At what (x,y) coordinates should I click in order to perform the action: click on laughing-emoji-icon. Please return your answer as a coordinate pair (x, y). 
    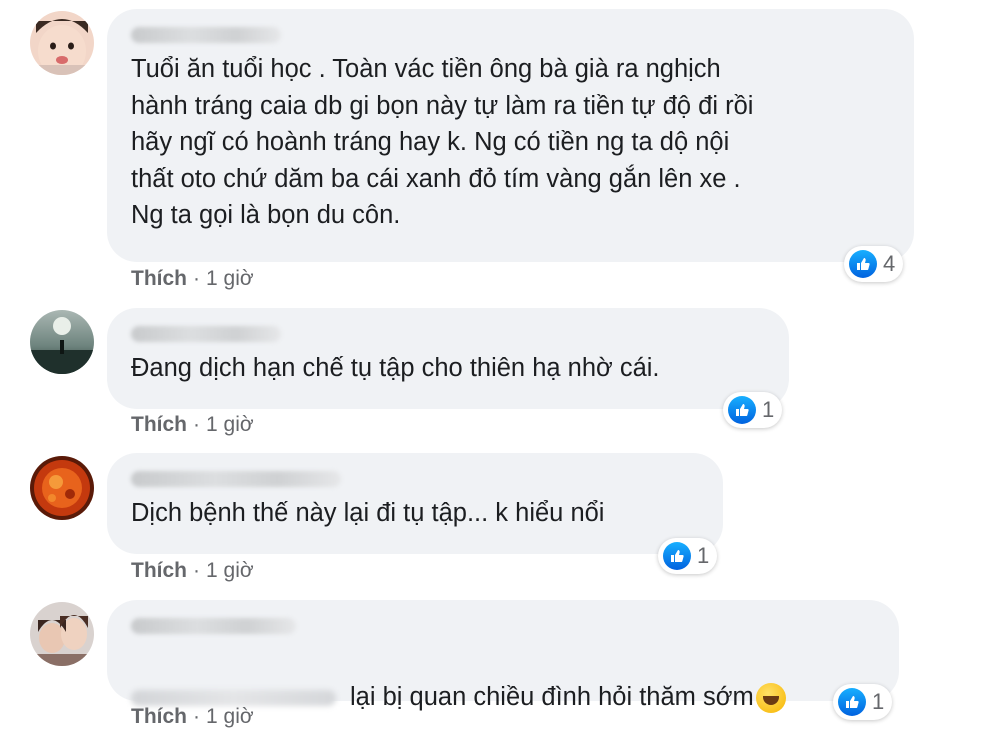
    Looking at the image, I should click on (770, 697).